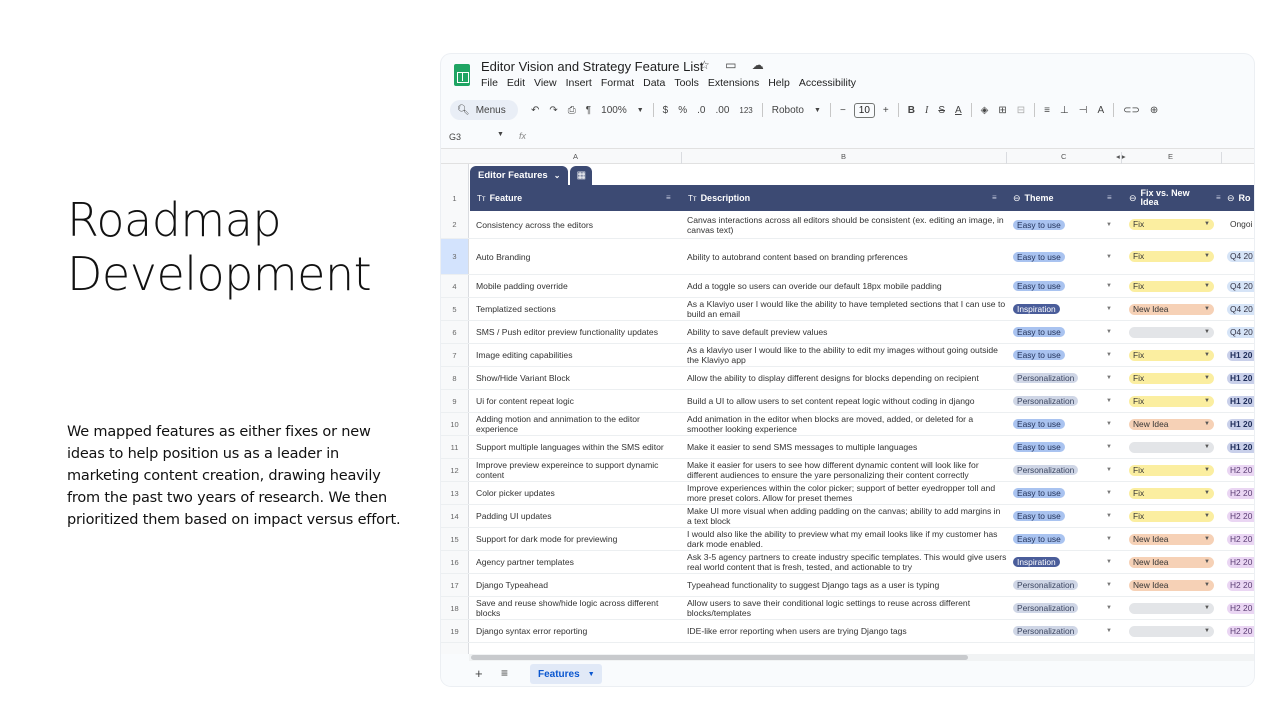 Image resolution: width=1280 pixels, height=720 pixels. What do you see at coordinates (545, 83) in the screenshot?
I see `menu-view: View` at bounding box center [545, 83].